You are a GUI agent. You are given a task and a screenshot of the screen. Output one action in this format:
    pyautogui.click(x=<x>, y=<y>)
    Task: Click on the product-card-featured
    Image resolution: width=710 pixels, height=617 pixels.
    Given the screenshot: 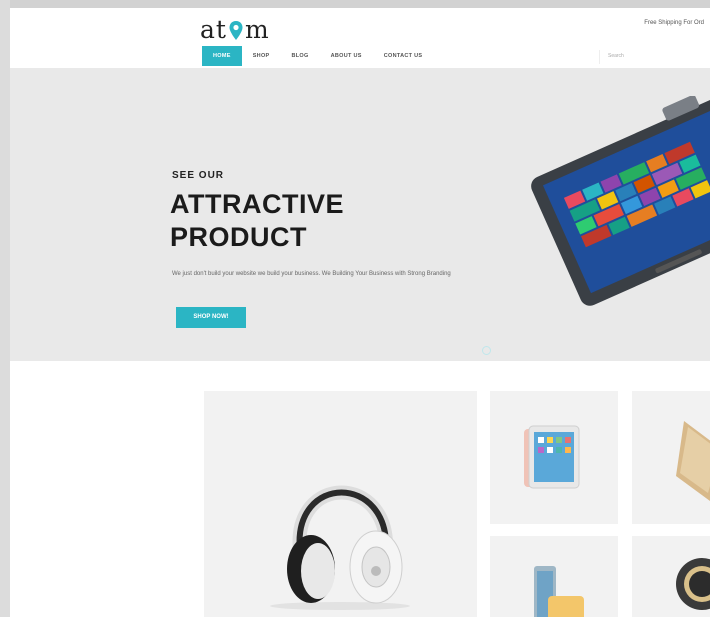 What is the action you would take?
    pyautogui.click(x=340, y=504)
    